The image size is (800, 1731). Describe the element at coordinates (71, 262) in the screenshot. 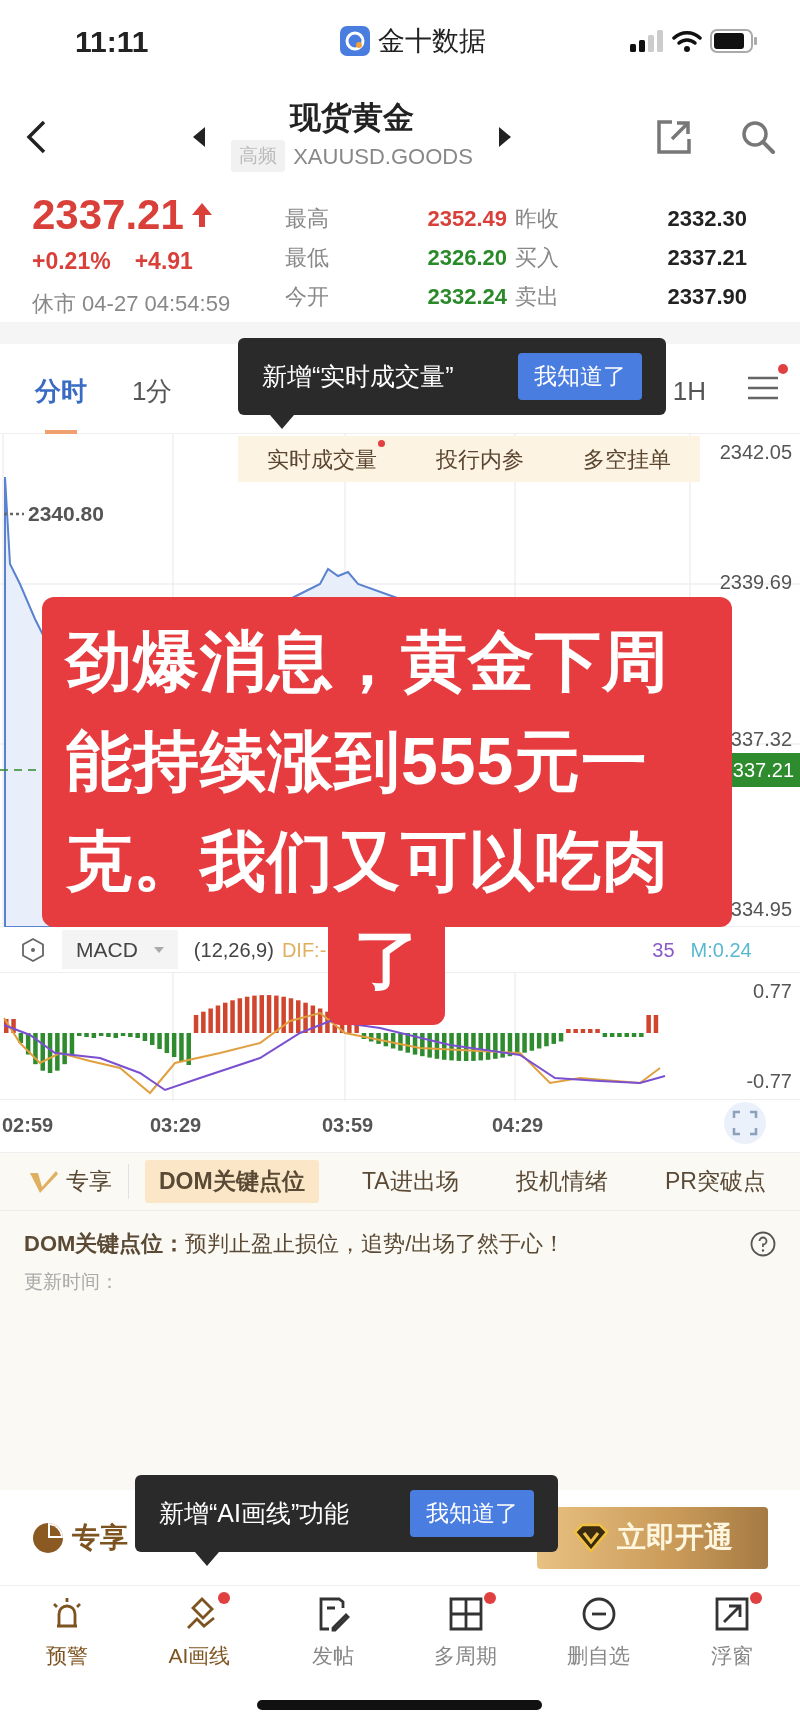

I see `change-percent: +0.21%` at that location.